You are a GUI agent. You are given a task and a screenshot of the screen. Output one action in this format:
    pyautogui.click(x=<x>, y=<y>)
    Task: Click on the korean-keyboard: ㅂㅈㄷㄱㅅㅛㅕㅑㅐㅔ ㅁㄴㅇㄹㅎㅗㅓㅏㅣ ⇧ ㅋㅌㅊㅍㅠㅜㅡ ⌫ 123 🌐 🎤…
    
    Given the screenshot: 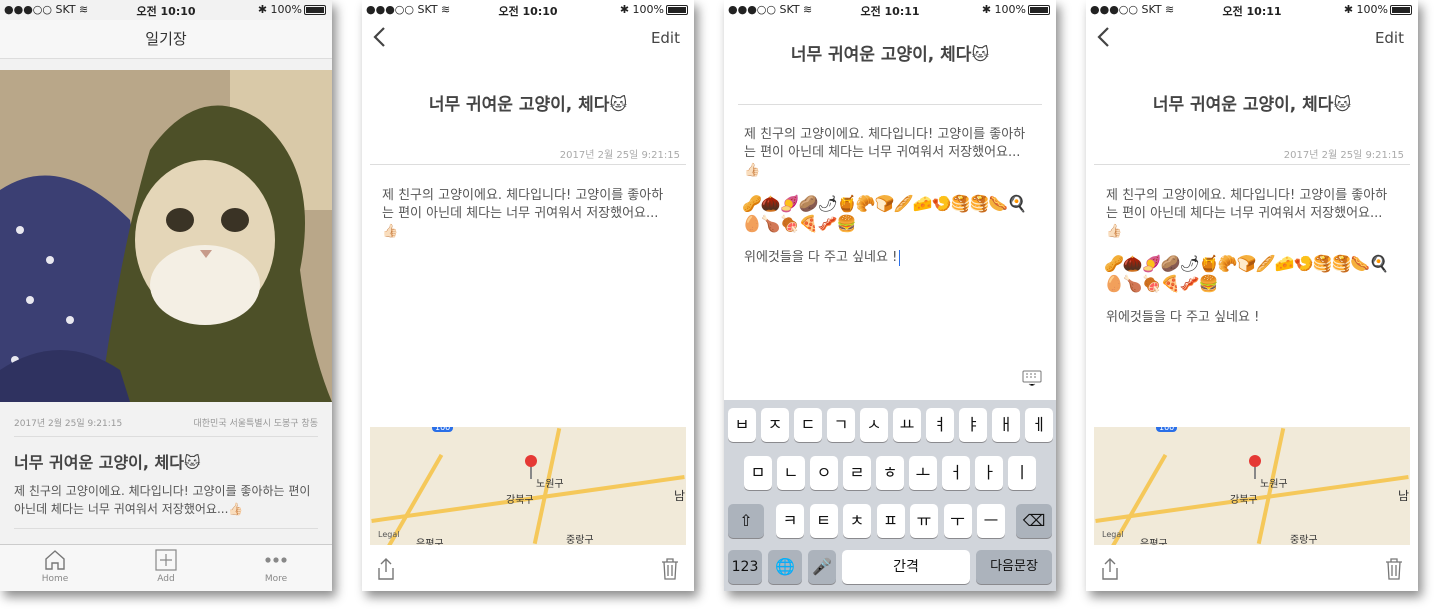 What is the action you would take?
    pyautogui.click(x=890, y=495)
    